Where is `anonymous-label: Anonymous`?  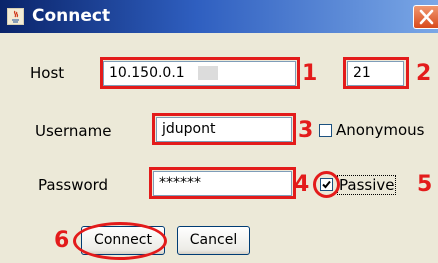
anonymous-label: Anonymous is located at coordinates (380, 130).